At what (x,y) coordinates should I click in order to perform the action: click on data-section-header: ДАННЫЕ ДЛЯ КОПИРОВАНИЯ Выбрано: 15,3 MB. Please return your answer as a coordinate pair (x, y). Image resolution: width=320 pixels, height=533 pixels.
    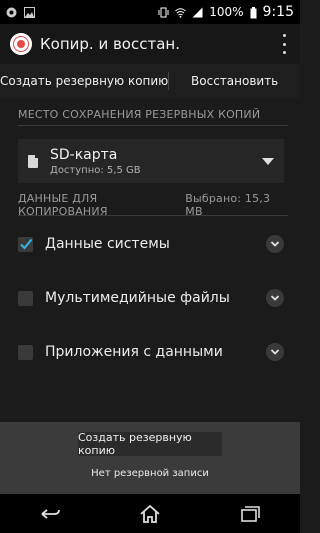
    Looking at the image, I should click on (153, 204).